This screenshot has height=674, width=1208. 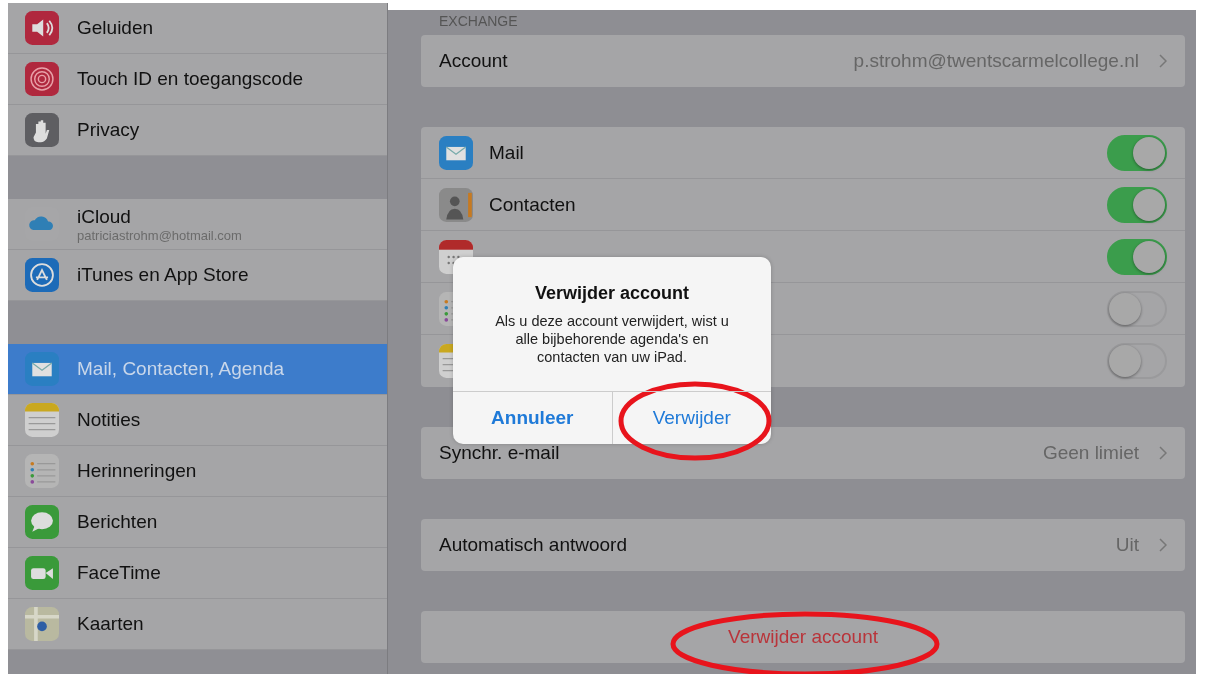 I want to click on notepad-icon, so click(x=42, y=420).